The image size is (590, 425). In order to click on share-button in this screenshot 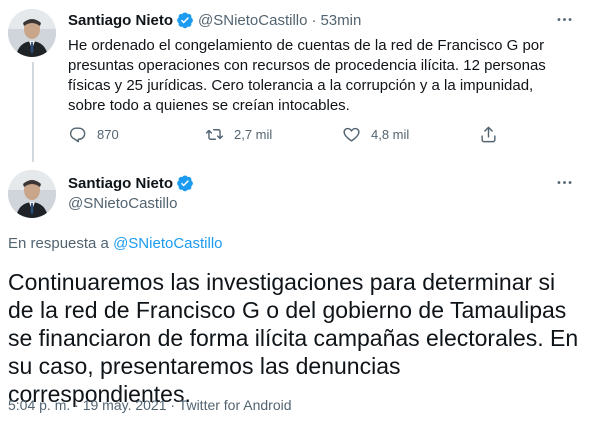, I will do `click(488, 134)`.